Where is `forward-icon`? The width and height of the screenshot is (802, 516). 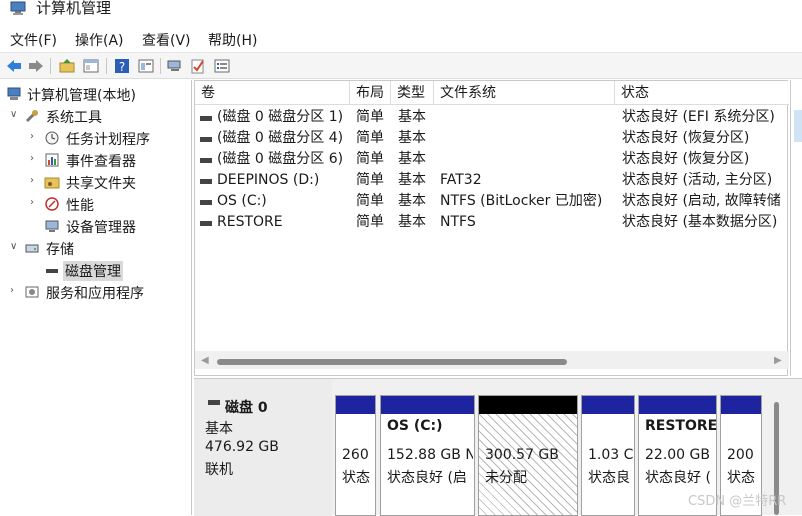 forward-icon is located at coordinates (36, 66).